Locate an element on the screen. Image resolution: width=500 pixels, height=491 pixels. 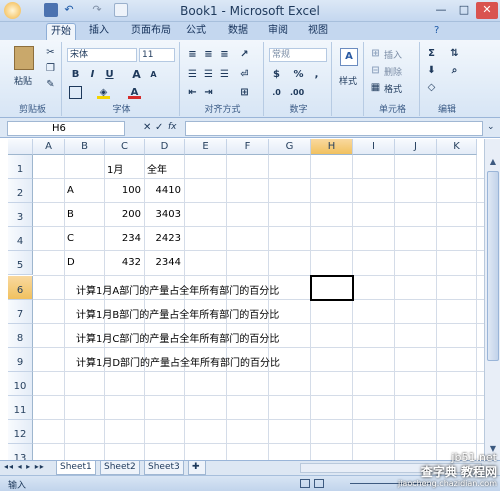
cell-b7: 计算1月B部门的产量占全年所有部门的百分比 is located at coordinates (177, 313).